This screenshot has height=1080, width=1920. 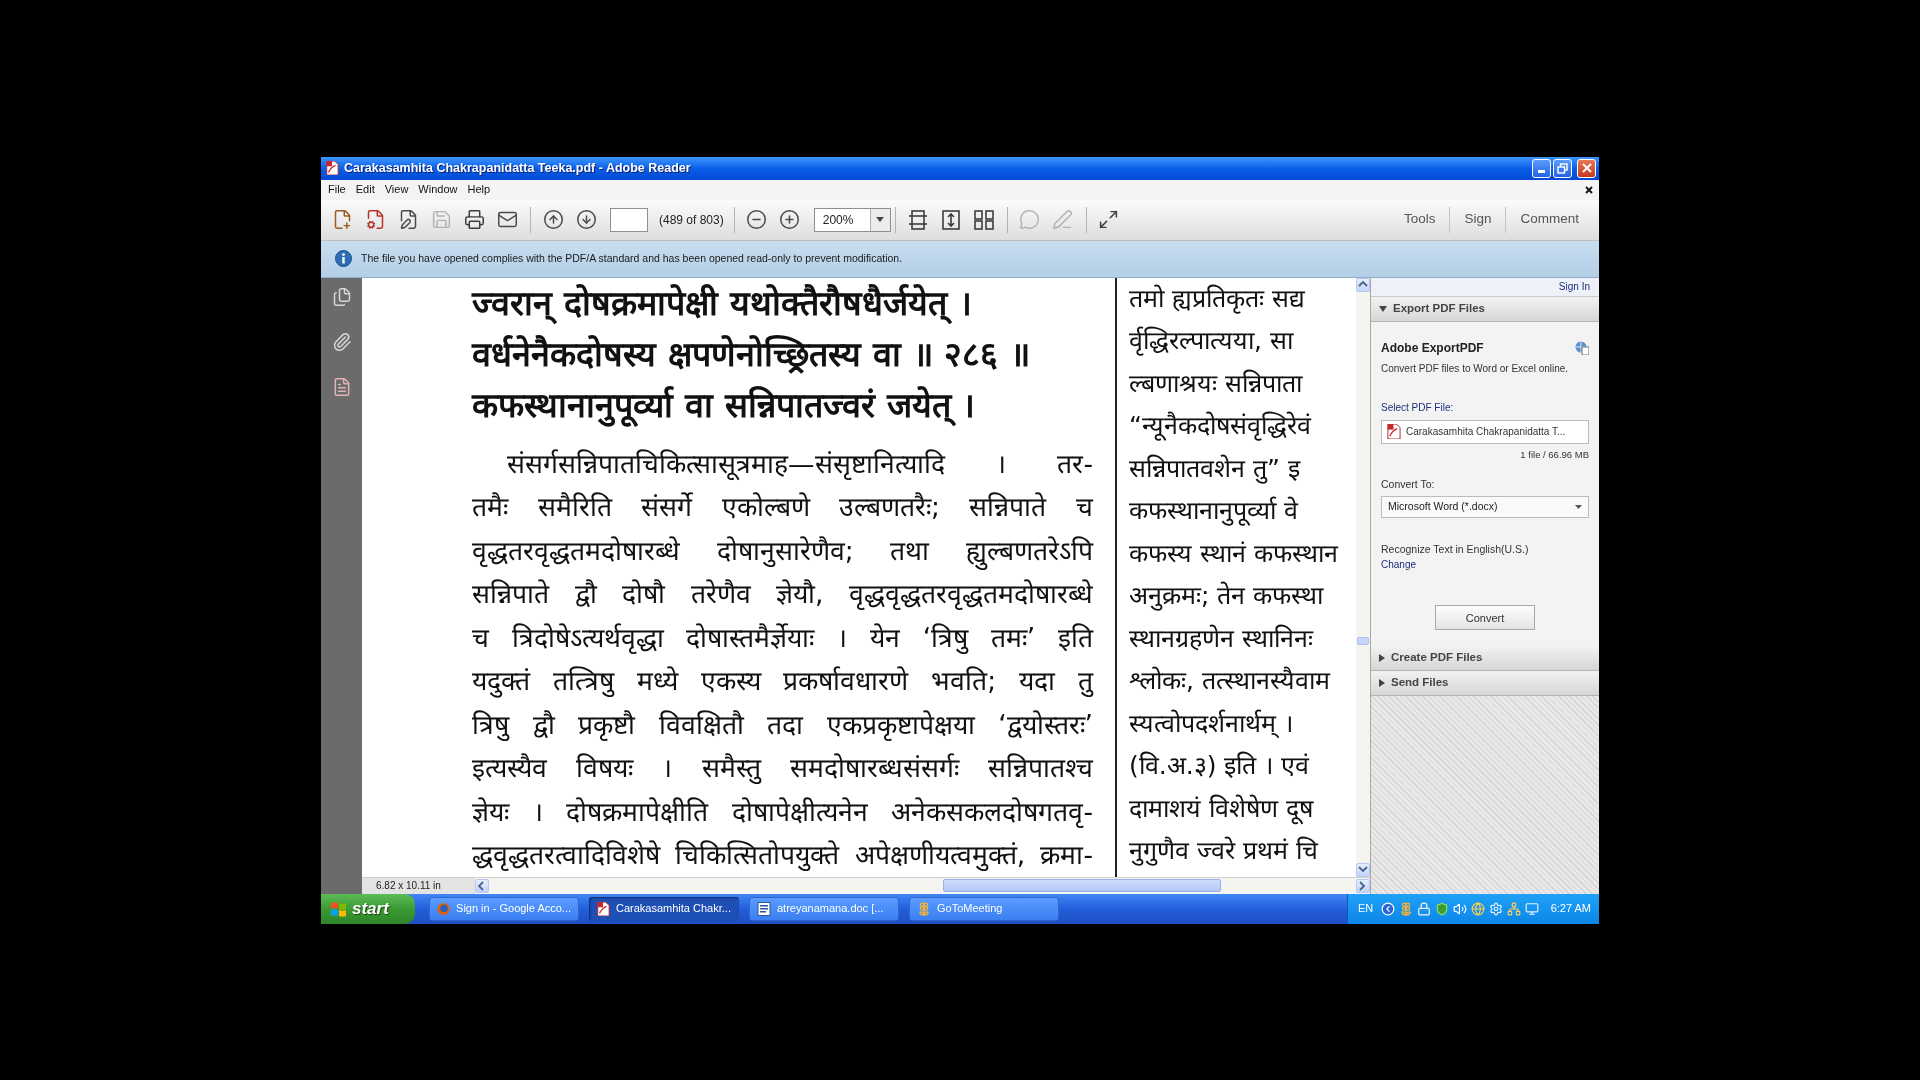 What do you see at coordinates (1221, 426) in the screenshot?
I see `text-line: “न्यूनैकदोषसंवृद्धिरेवं` at bounding box center [1221, 426].